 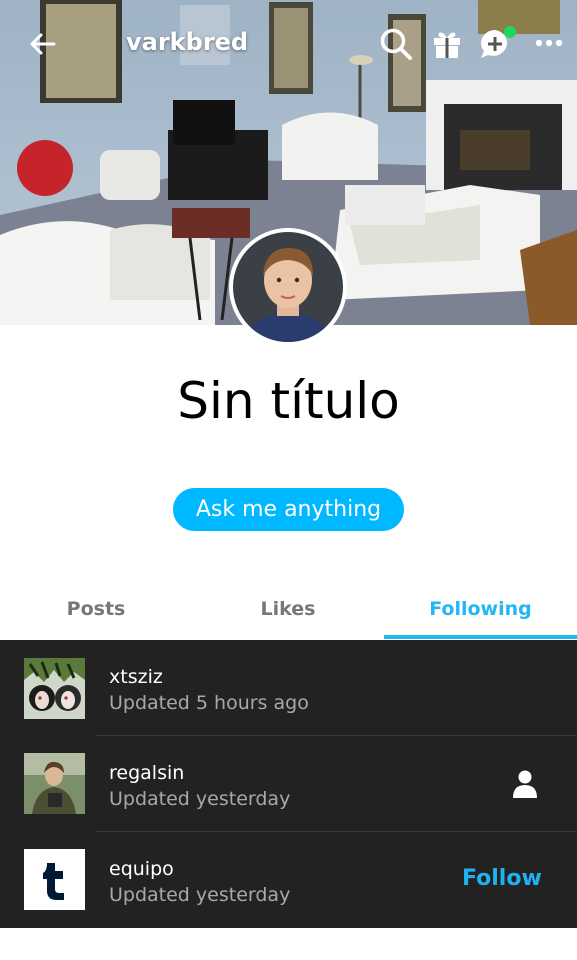 I want to click on profile-tabs: Posts Likes Following, so click(x=288, y=610).